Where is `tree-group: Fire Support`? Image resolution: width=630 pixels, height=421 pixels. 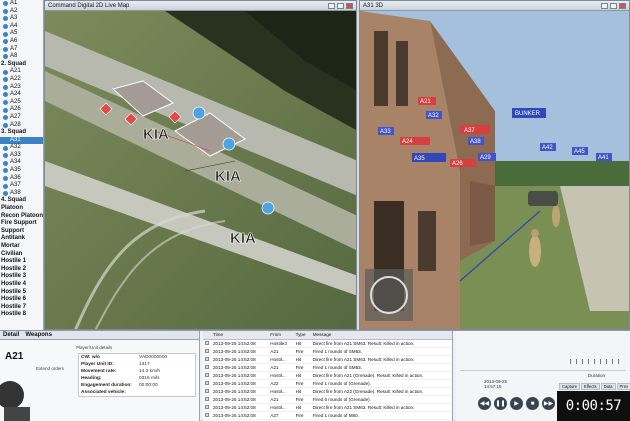 tree-group: Fire Support is located at coordinates (21, 224).